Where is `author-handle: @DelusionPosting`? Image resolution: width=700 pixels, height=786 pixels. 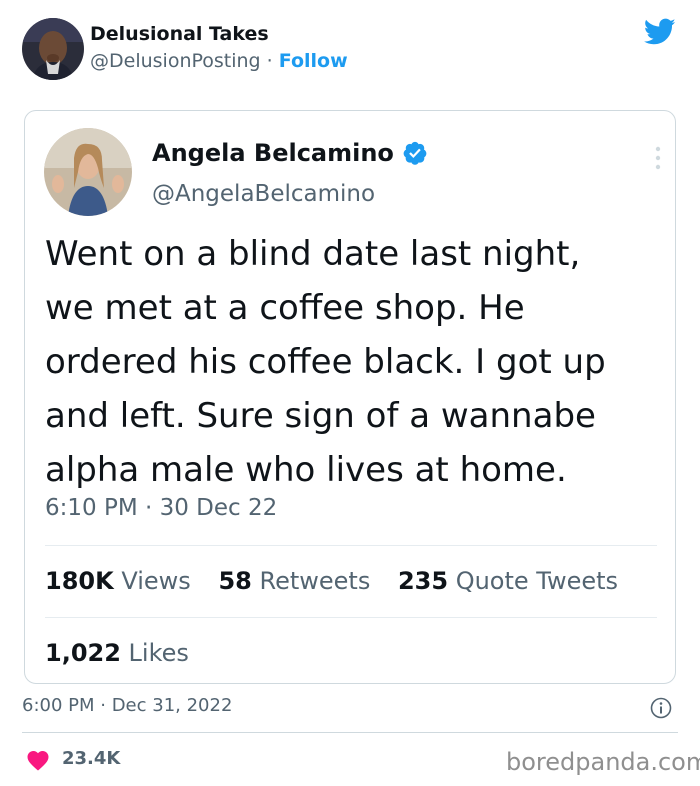
author-handle: @DelusionPosting is located at coordinates (175, 61).